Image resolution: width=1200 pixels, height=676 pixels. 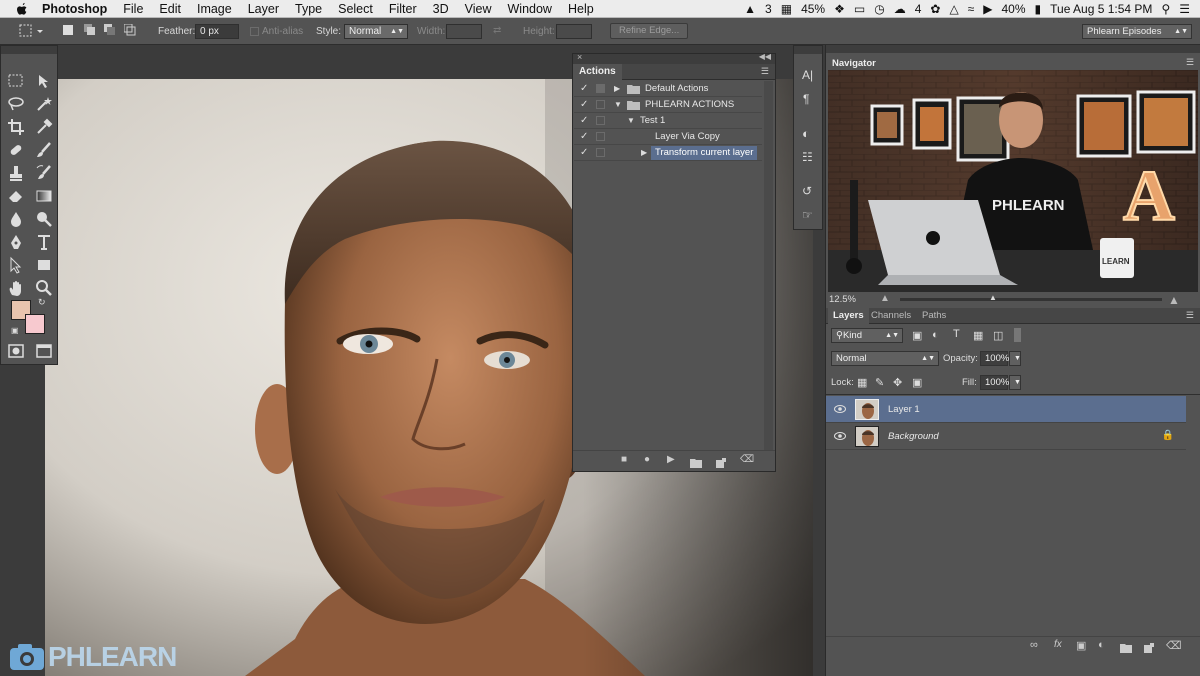 What do you see at coordinates (44, 196) in the screenshot?
I see `gradient-tool-icon` at bounding box center [44, 196].